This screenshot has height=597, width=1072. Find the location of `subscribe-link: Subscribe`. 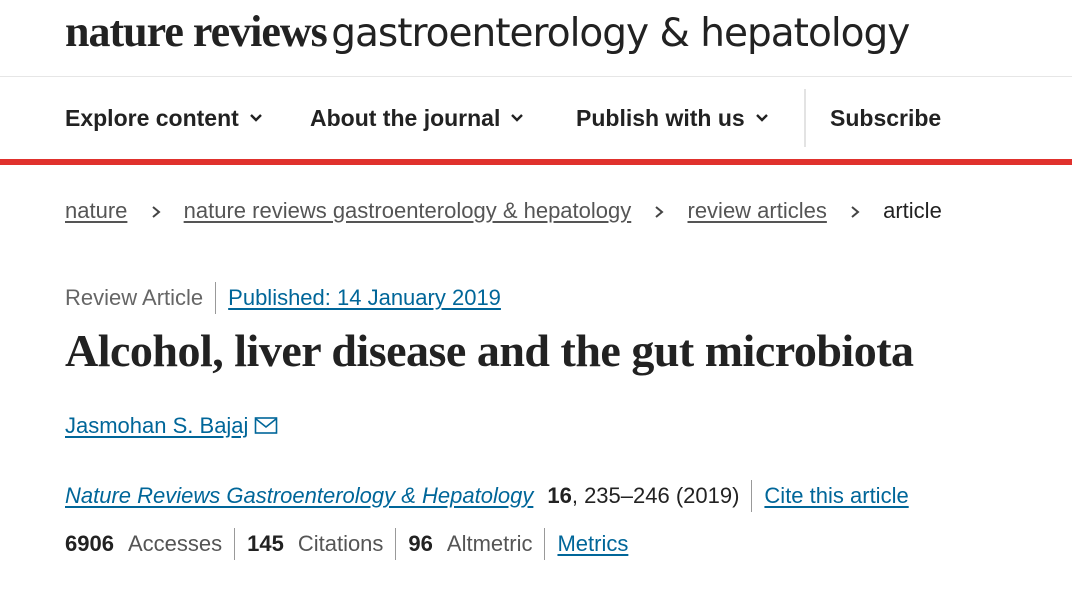

subscribe-link: Subscribe is located at coordinates (885, 118).